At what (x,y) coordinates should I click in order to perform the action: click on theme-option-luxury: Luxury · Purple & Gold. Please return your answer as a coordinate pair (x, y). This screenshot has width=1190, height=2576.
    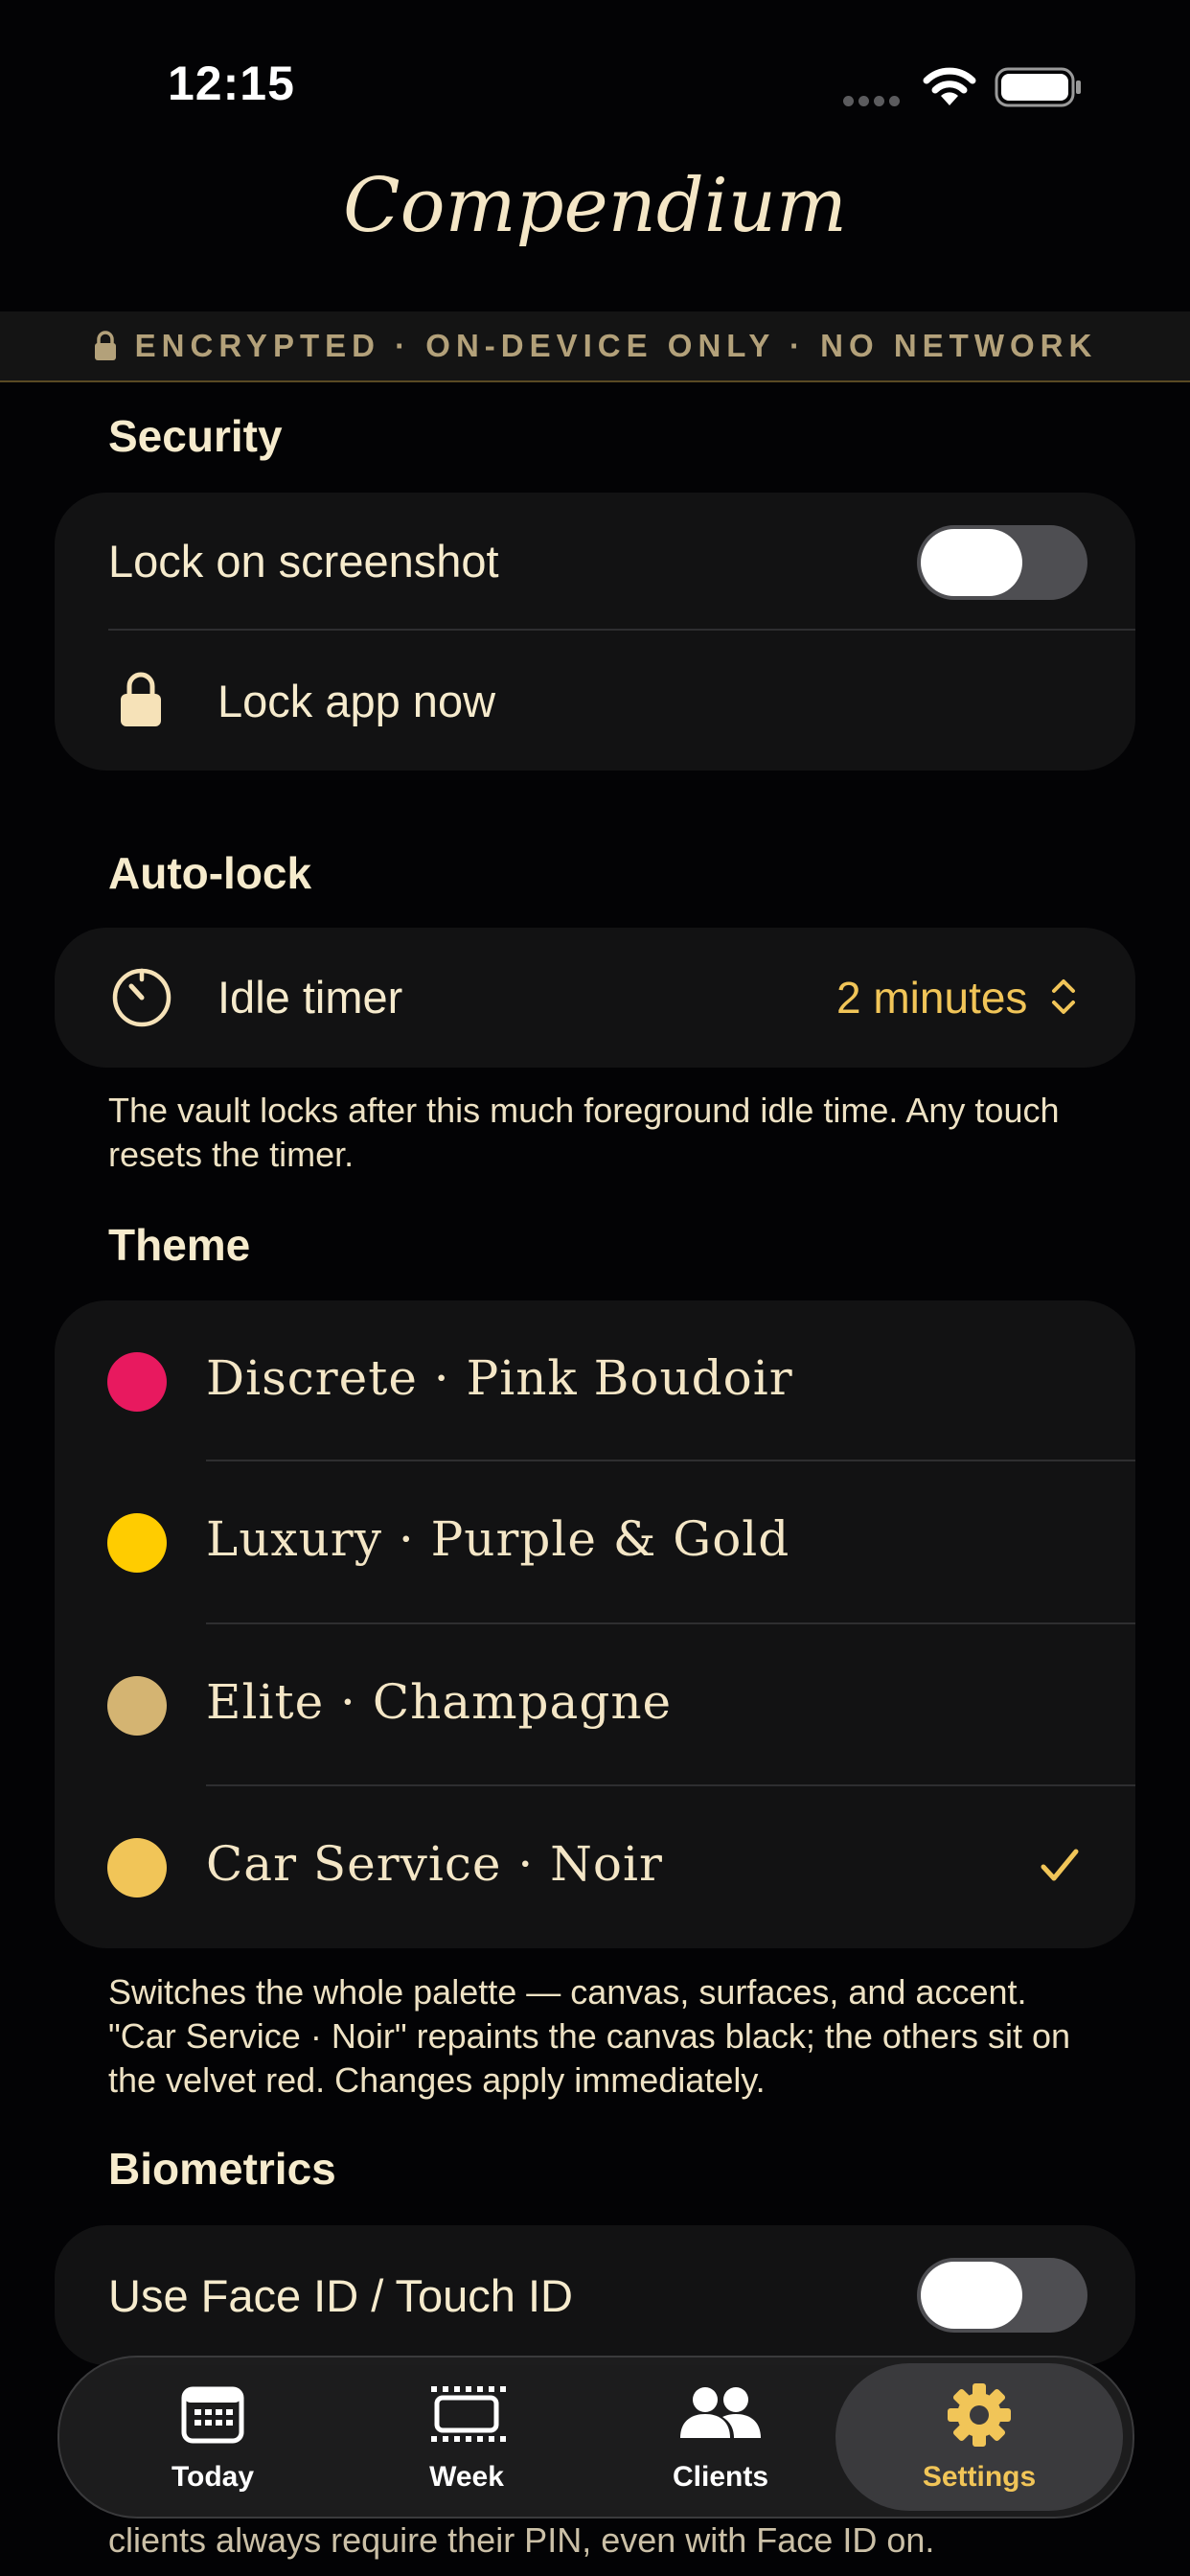
    Looking at the image, I should click on (595, 1542).